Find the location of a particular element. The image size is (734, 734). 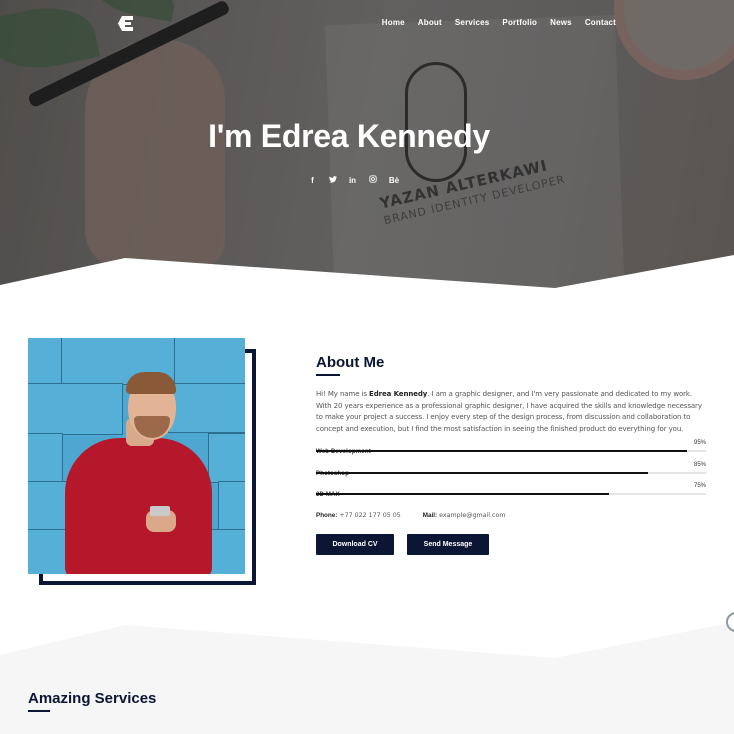

send-message-button: Send Message is located at coordinates (448, 544).